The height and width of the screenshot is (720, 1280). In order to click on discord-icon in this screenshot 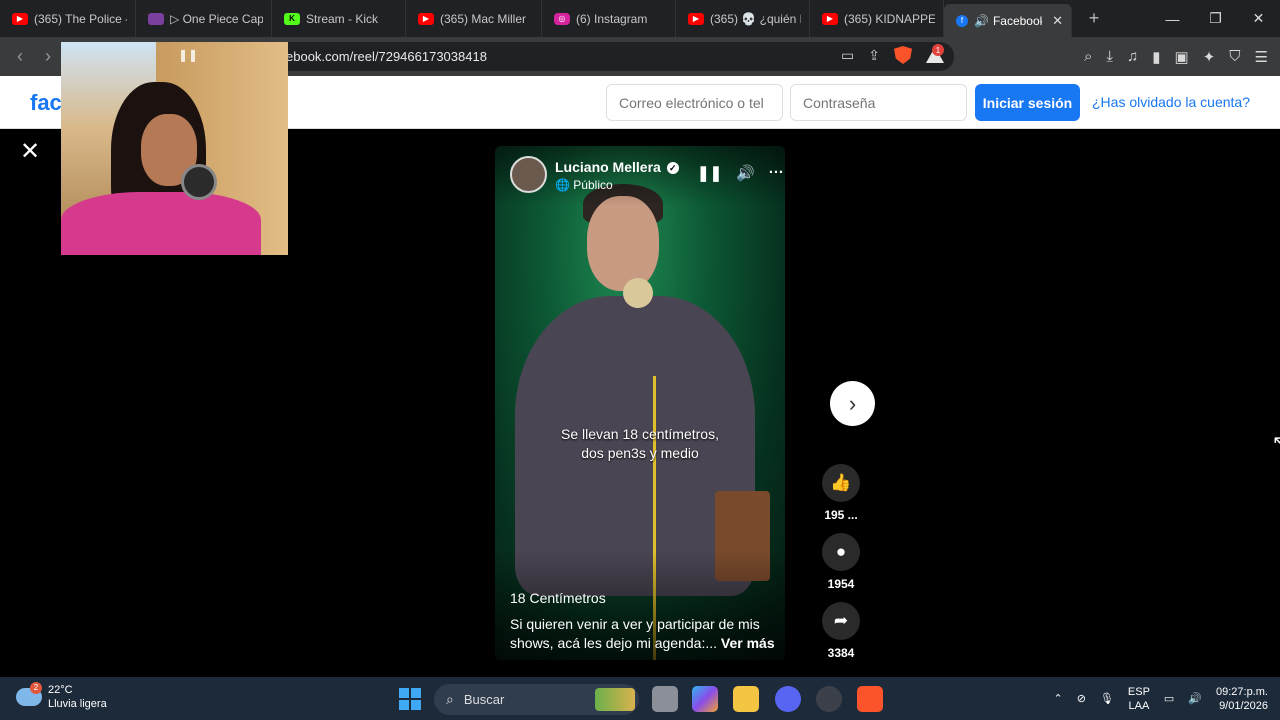, I will do `click(788, 699)`.